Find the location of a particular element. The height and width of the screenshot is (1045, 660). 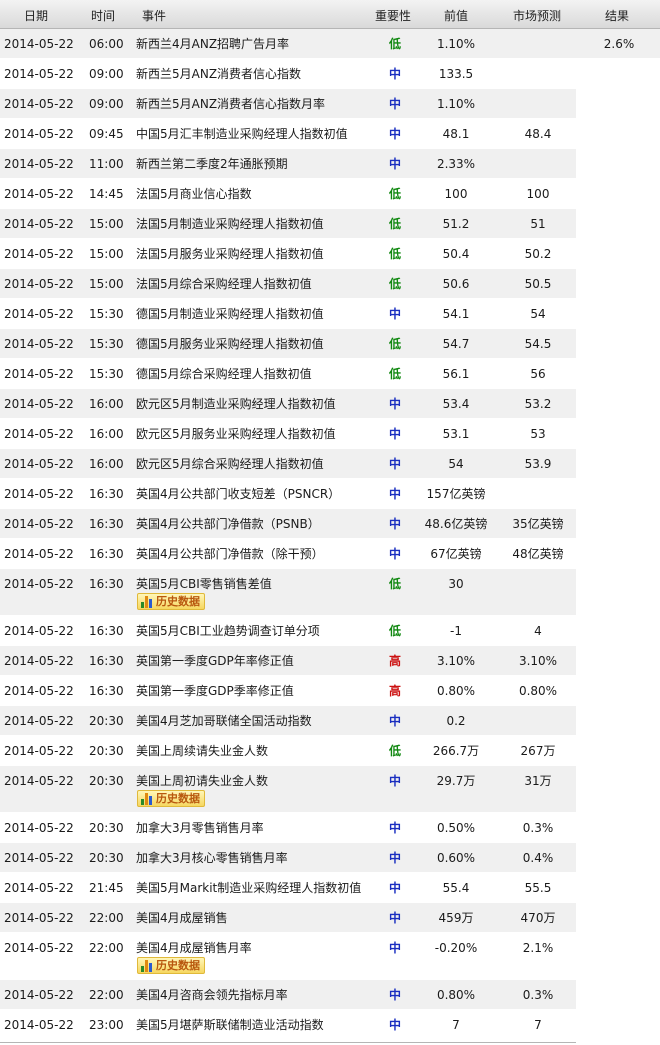

row-forecast: 0.3% is located at coordinates (538, 995).